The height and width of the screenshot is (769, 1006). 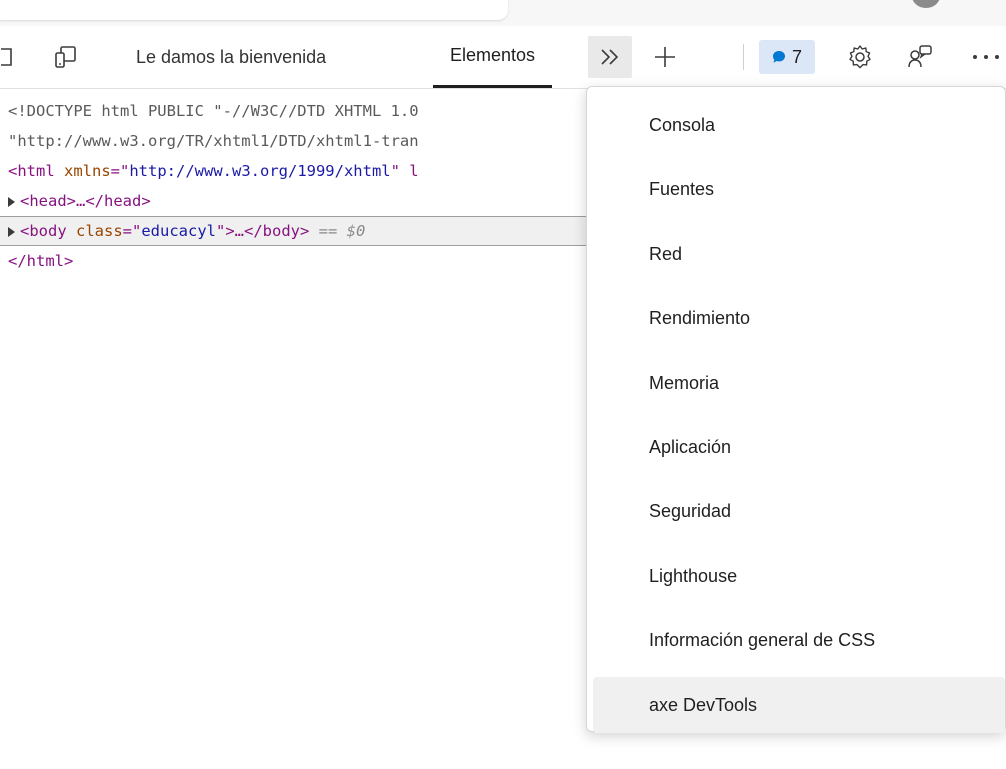 I want to click on ellipsis-icon, so click(x=986, y=57).